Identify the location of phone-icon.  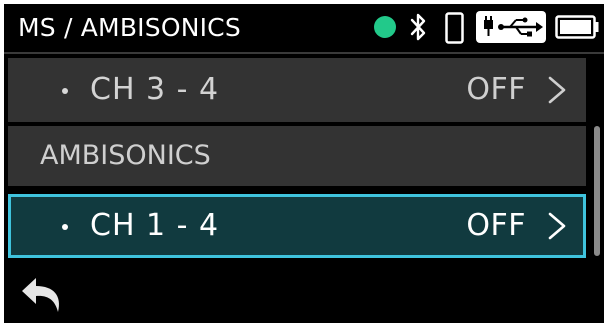
(454, 28).